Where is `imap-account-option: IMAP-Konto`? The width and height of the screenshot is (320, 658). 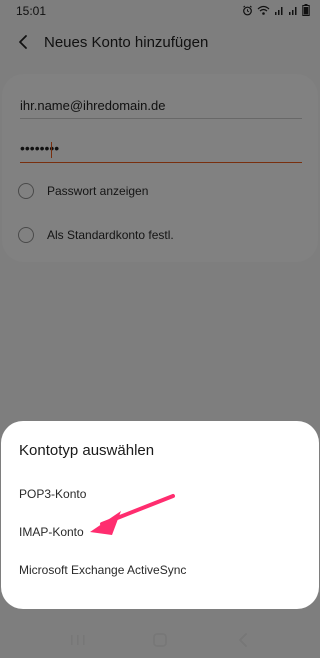
imap-account-option: IMAP-Konto is located at coordinates (160, 538).